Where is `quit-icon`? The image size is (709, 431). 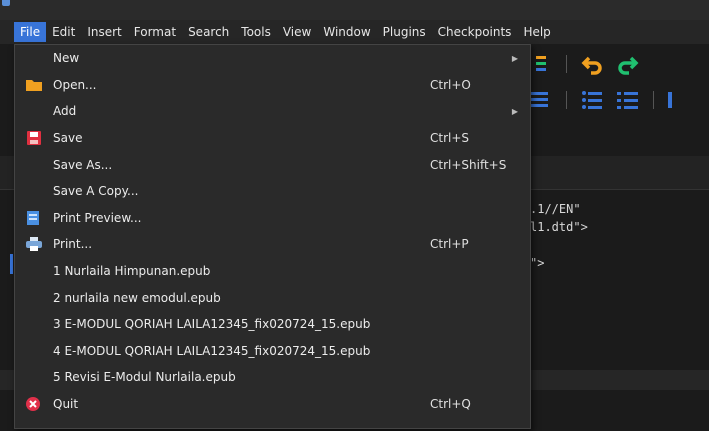
quit-icon is located at coordinates (34, 403).